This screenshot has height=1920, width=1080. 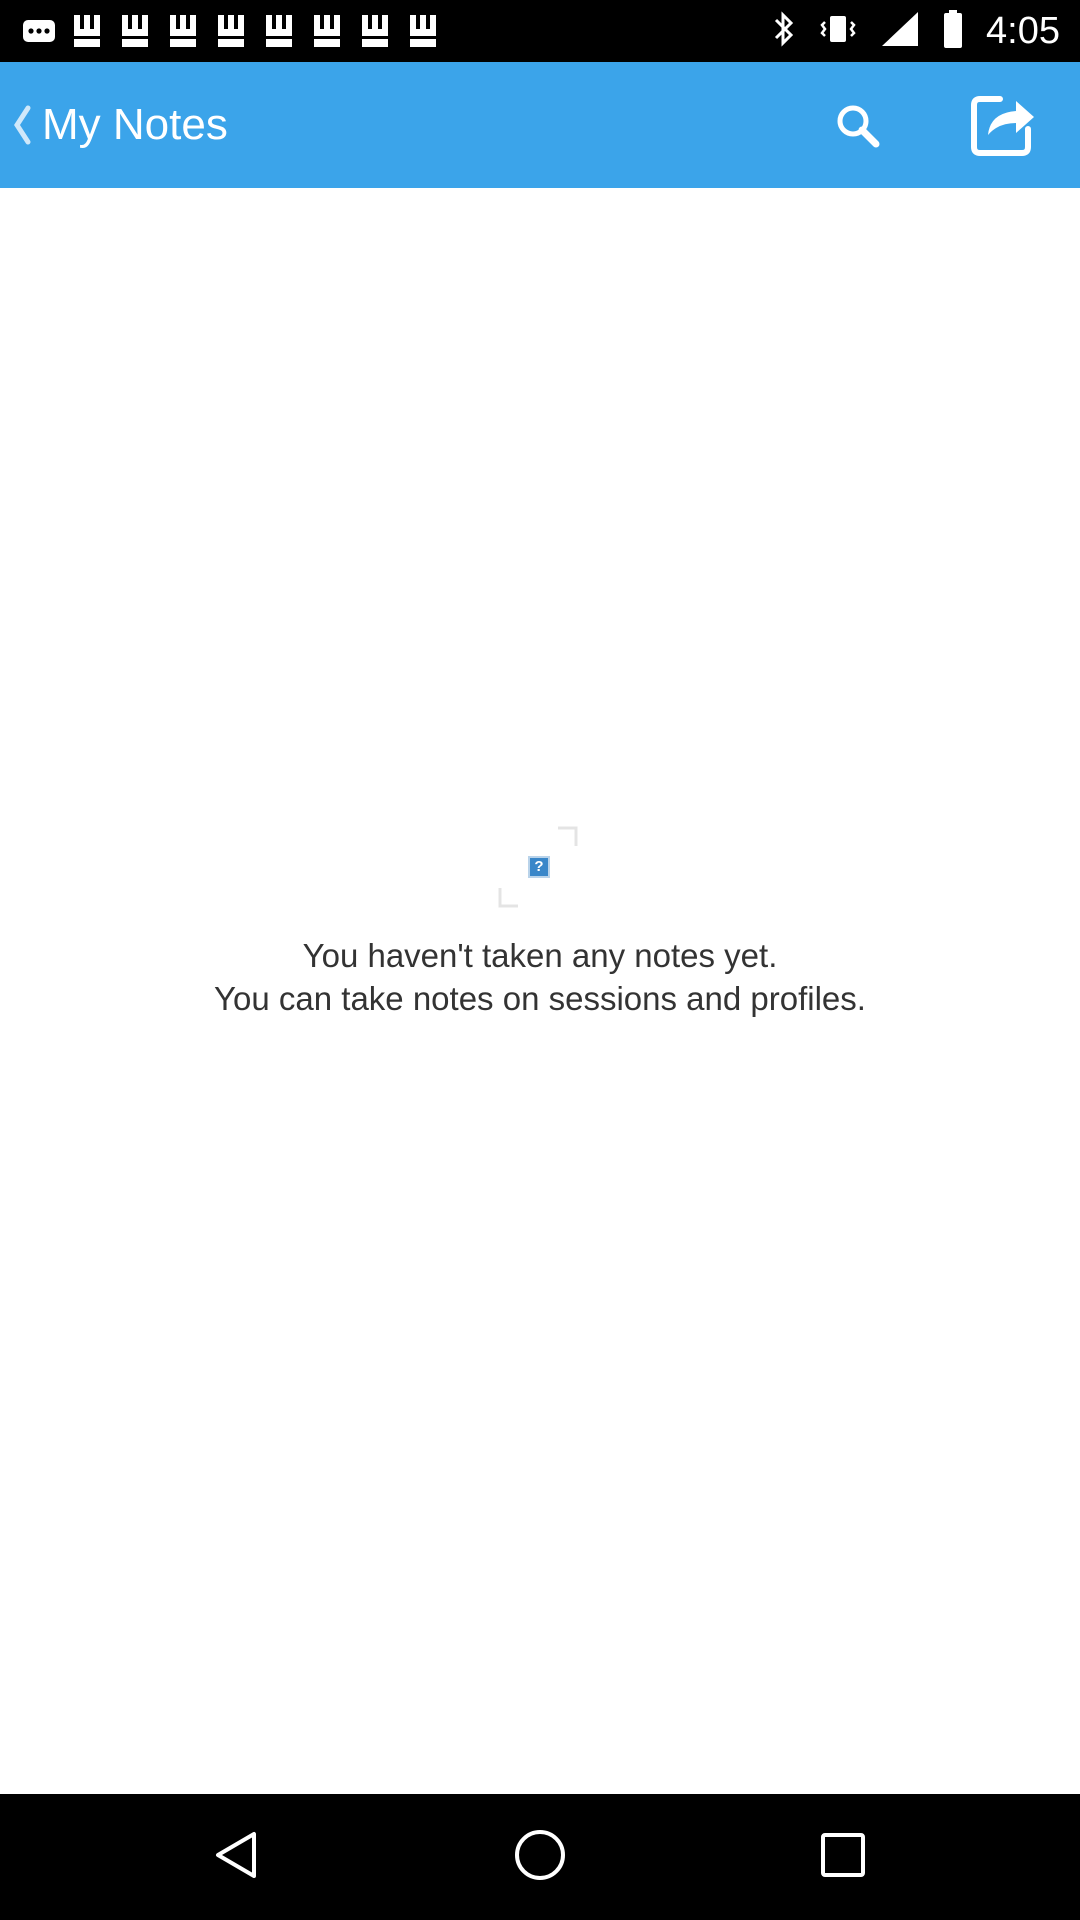 I want to click on share-icon, so click(x=1004, y=126).